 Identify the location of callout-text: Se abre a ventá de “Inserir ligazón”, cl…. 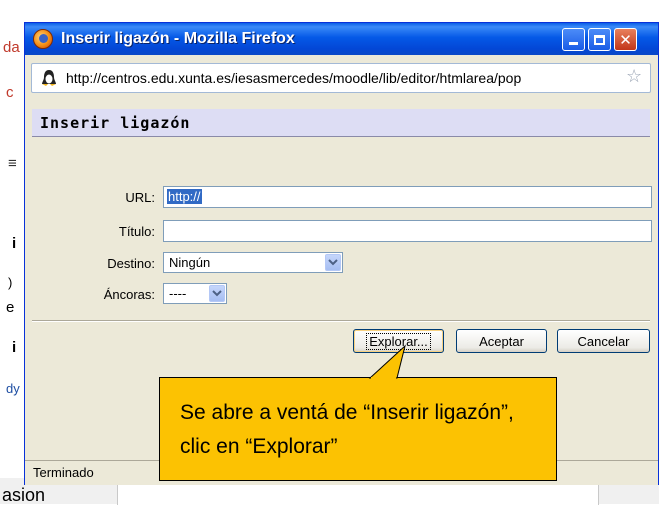
(347, 429).